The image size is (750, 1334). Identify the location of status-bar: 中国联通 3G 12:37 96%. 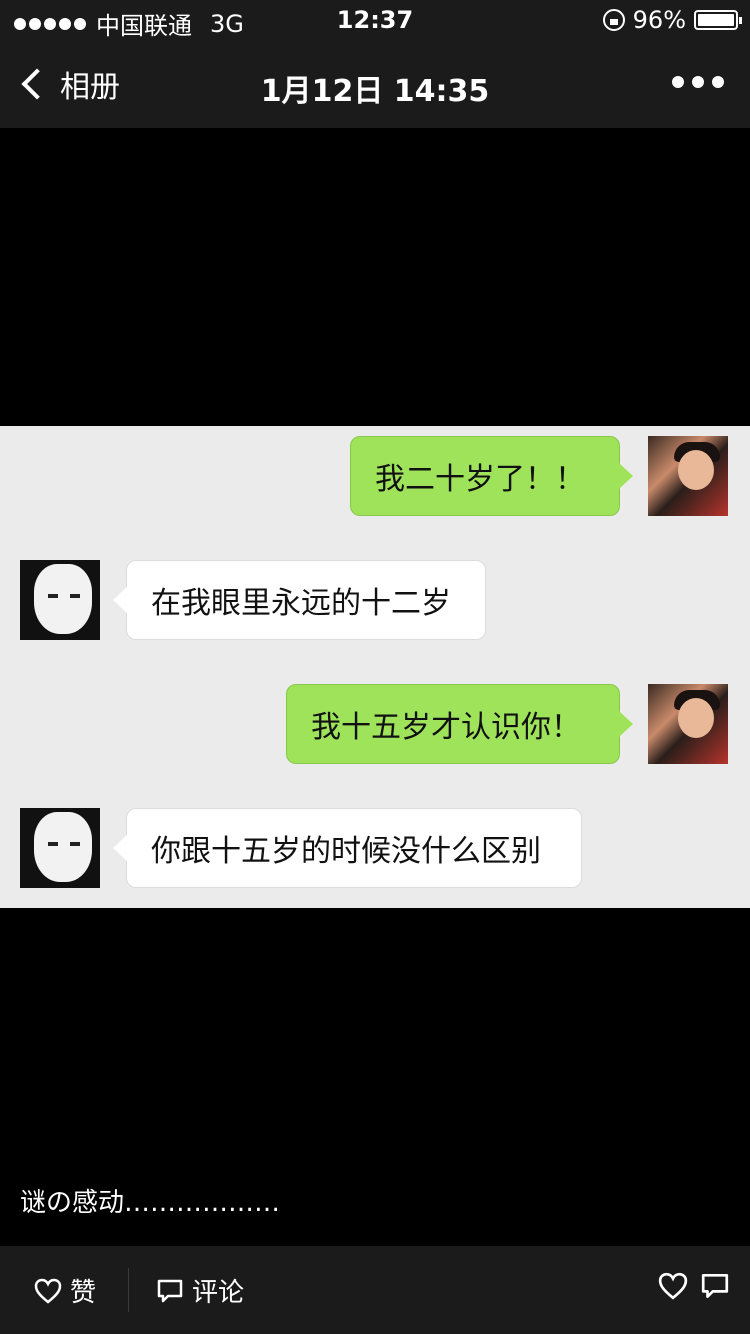
(375, 20).